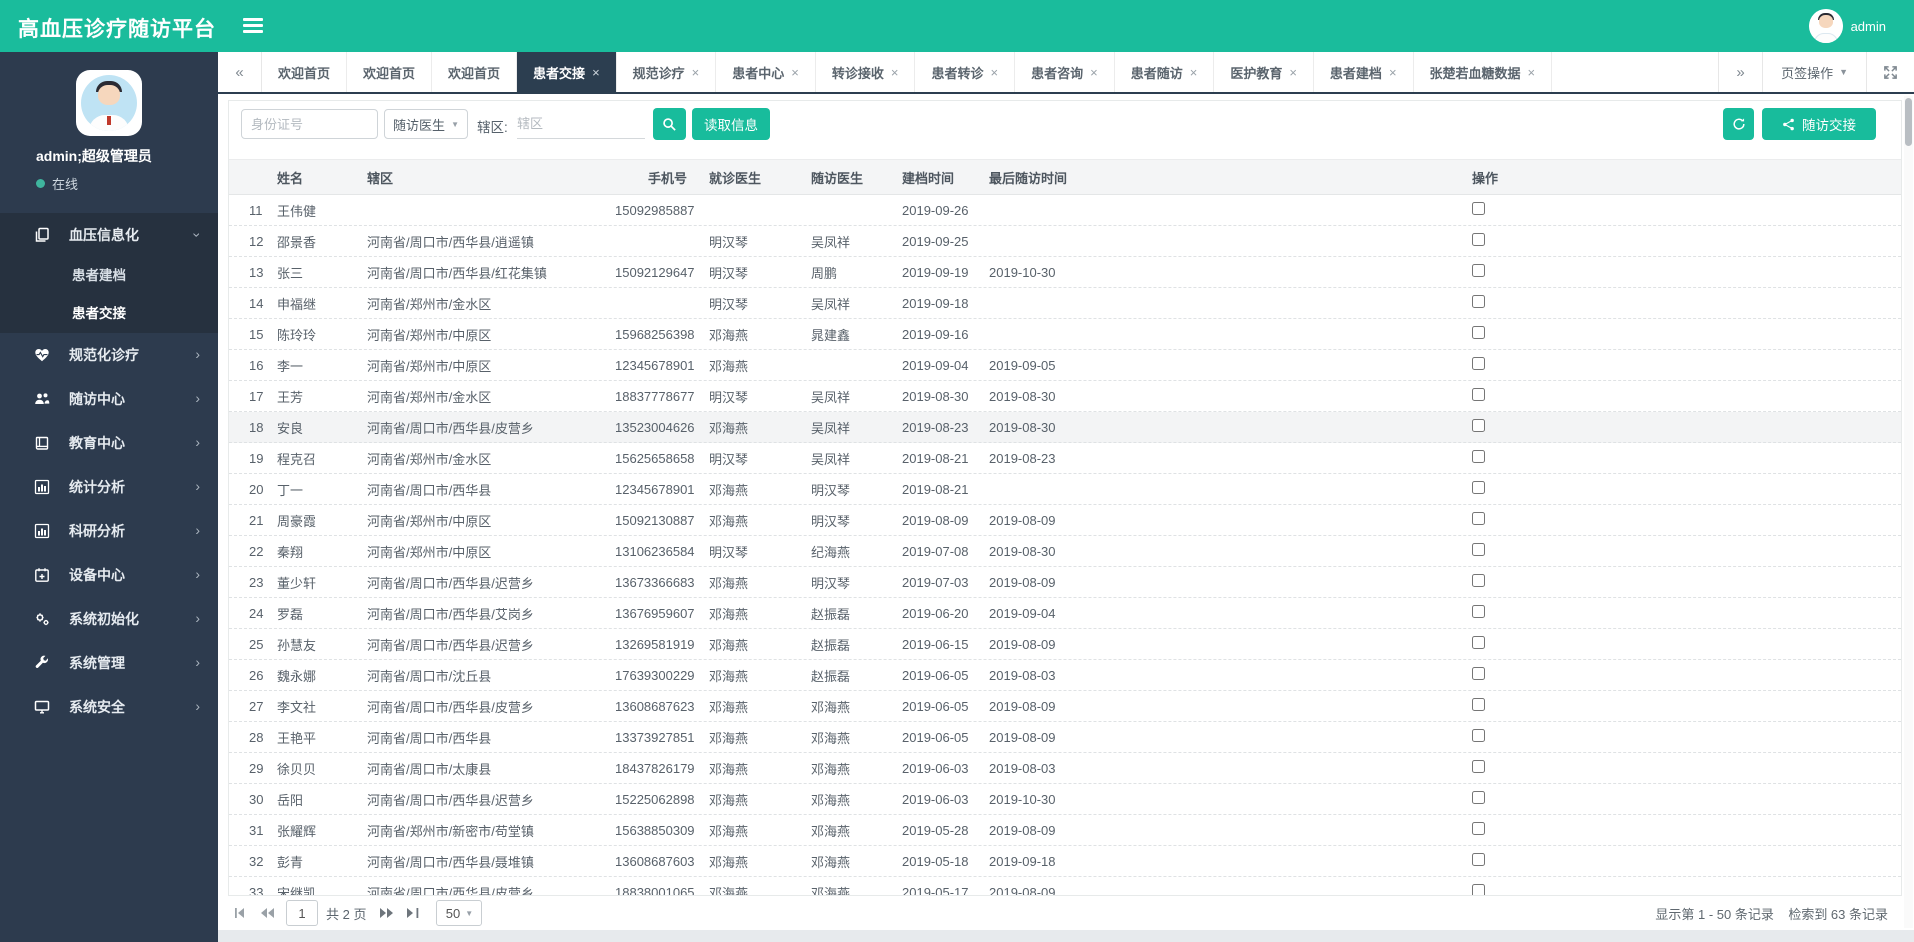 The image size is (1914, 942). Describe the element at coordinates (766, 72) in the screenshot. I see `tab: 患者中心 ×` at that location.